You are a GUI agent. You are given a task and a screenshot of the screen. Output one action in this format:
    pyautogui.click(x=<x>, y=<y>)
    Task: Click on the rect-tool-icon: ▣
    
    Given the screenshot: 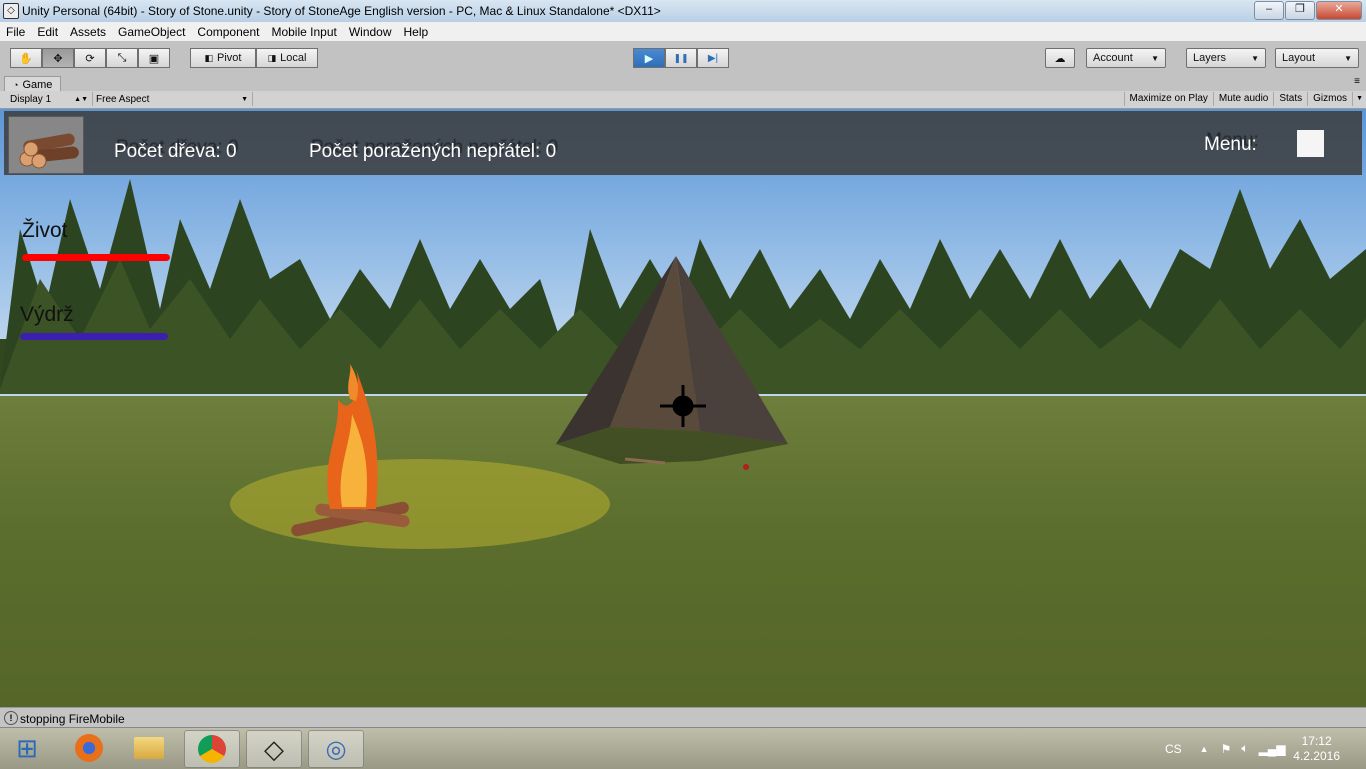 What is the action you would take?
    pyautogui.click(x=154, y=58)
    